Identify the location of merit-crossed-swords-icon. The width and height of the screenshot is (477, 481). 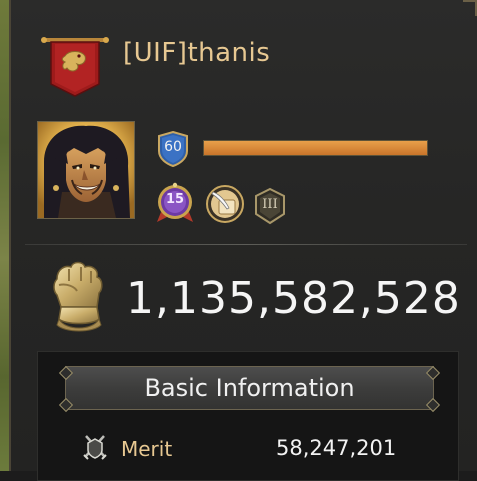
(95, 447).